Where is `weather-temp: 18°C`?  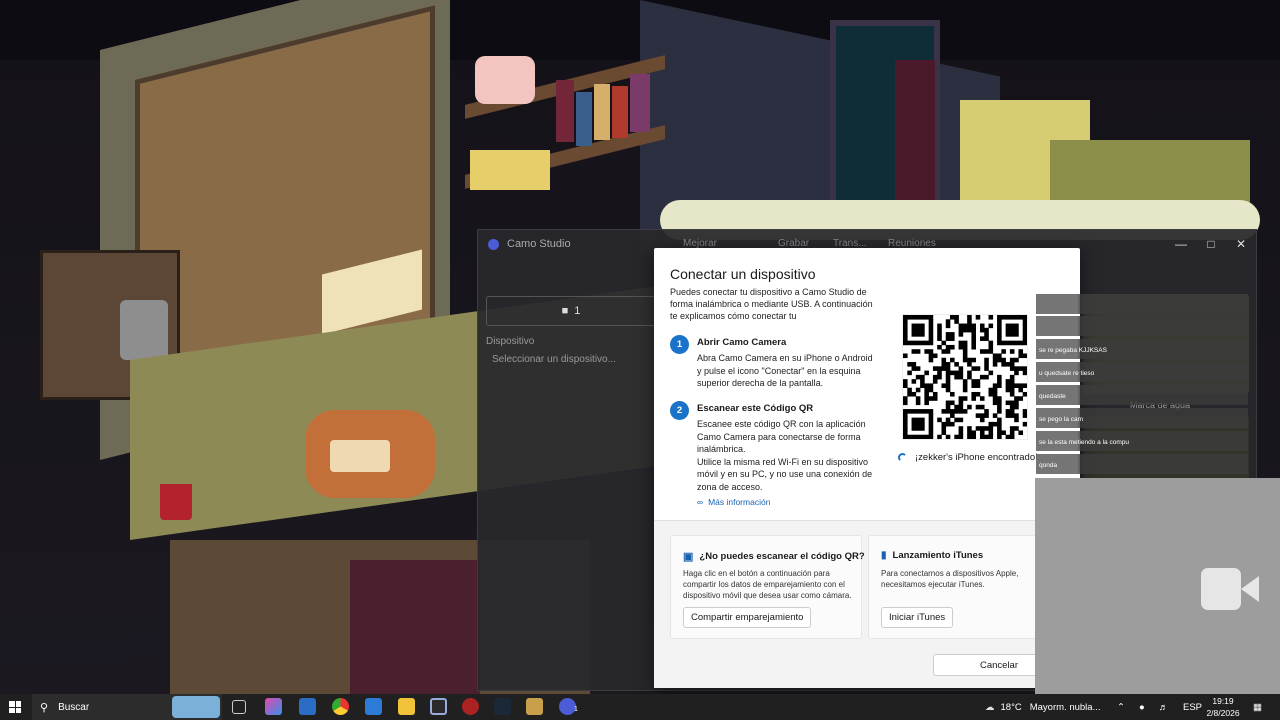 weather-temp: 18°C is located at coordinates (1011, 707).